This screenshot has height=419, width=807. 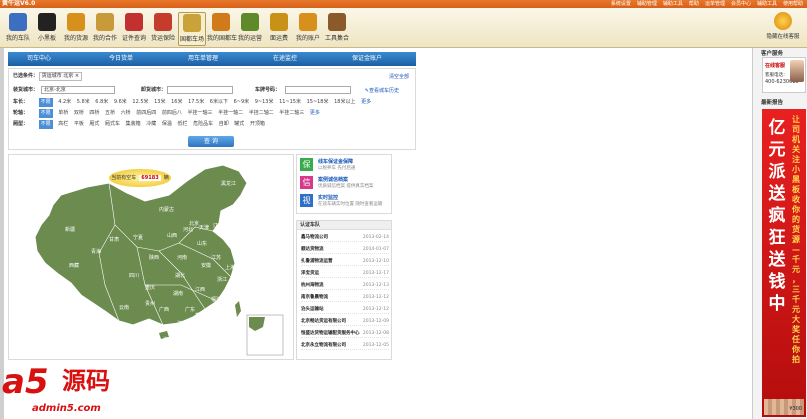 I want to click on list-item: 北京畅达货运有限公司 2013-12-09, so click(x=345, y=321).